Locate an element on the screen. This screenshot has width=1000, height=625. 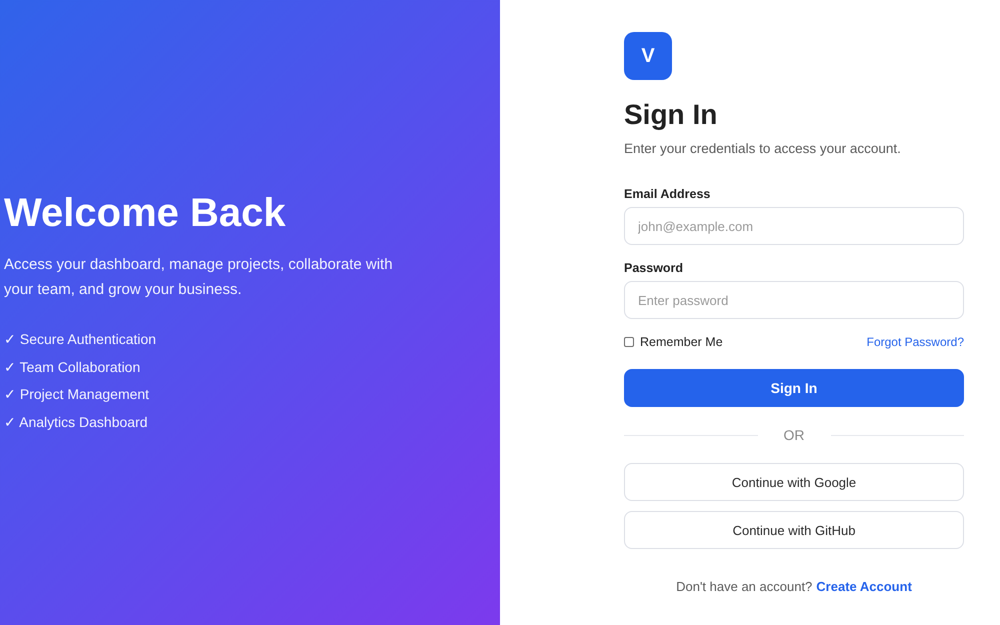
input-field: Enter password is located at coordinates (794, 300).